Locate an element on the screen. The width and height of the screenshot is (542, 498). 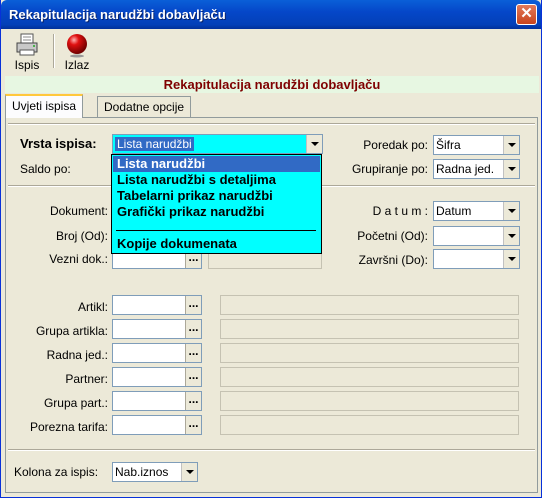
exit-button: Izlaz is located at coordinates (77, 51).